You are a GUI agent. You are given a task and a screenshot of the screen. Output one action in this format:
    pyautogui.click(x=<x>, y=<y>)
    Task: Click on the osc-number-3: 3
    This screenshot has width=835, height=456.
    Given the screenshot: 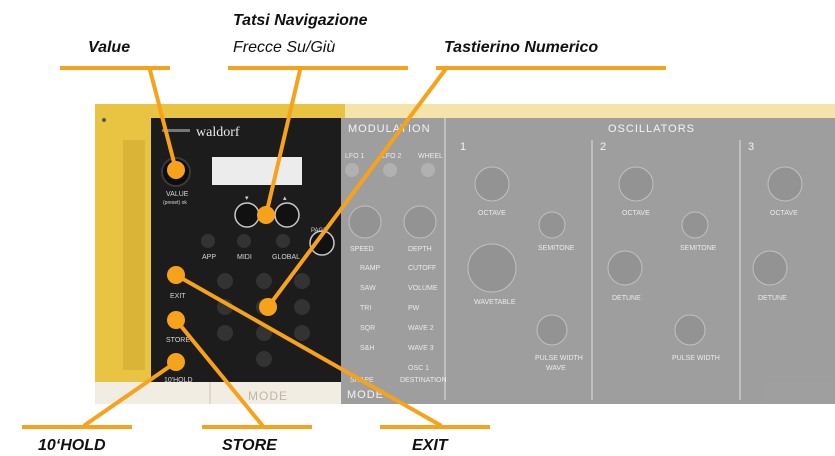 What is the action you would take?
    pyautogui.click(x=751, y=147)
    